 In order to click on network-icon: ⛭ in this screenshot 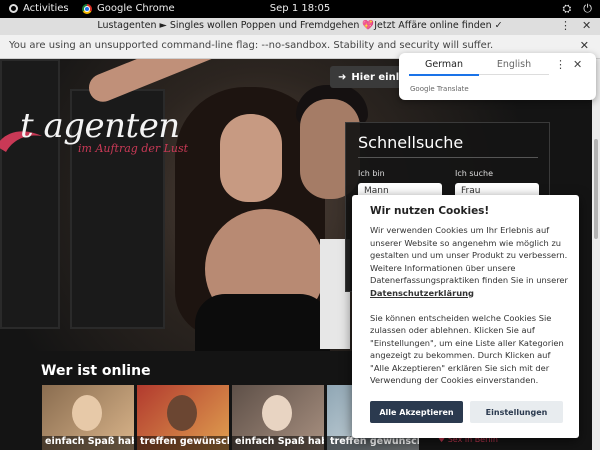, I will do `click(566, 9)`.